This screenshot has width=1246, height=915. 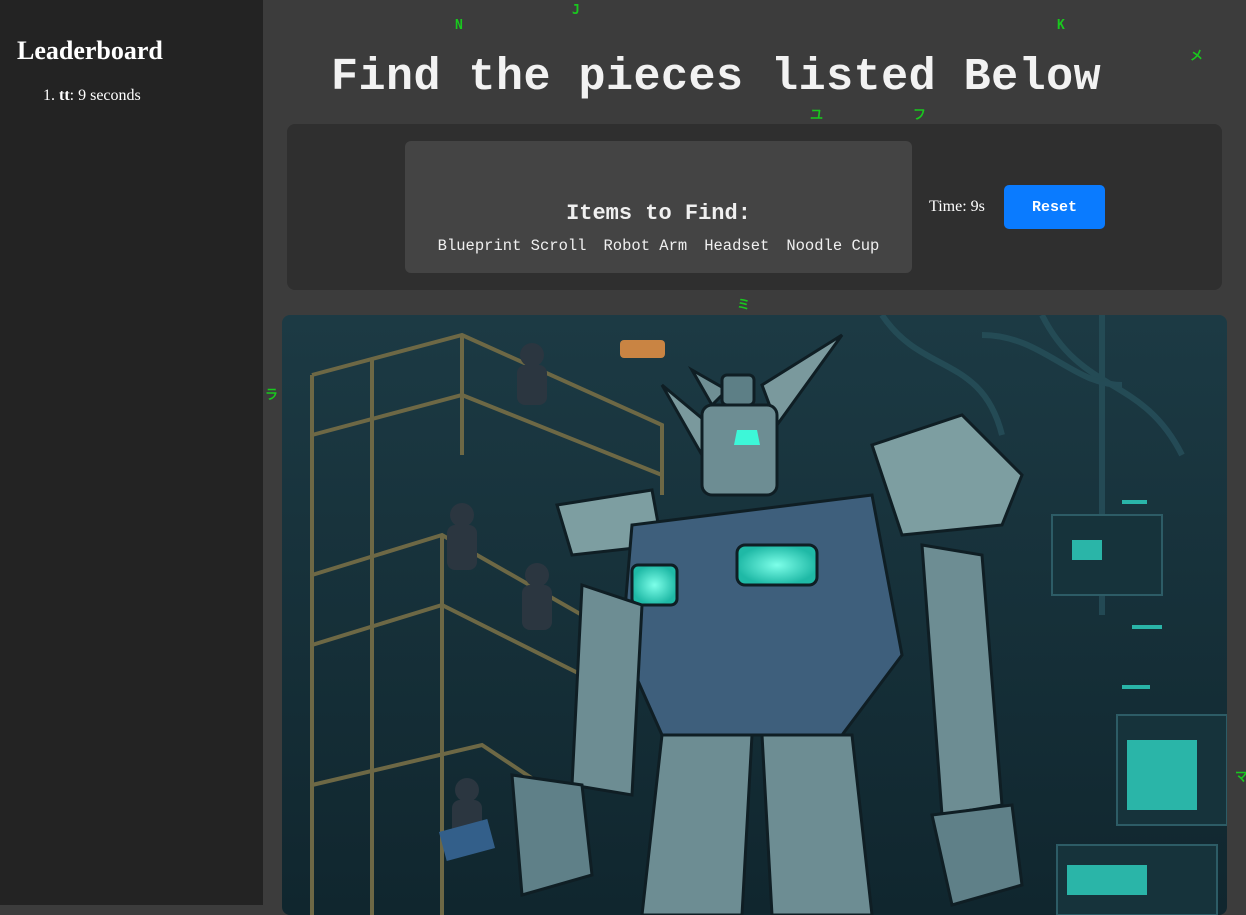 What do you see at coordinates (1240, 777) in the screenshot?
I see `matrix-rain-glyph: マ` at bounding box center [1240, 777].